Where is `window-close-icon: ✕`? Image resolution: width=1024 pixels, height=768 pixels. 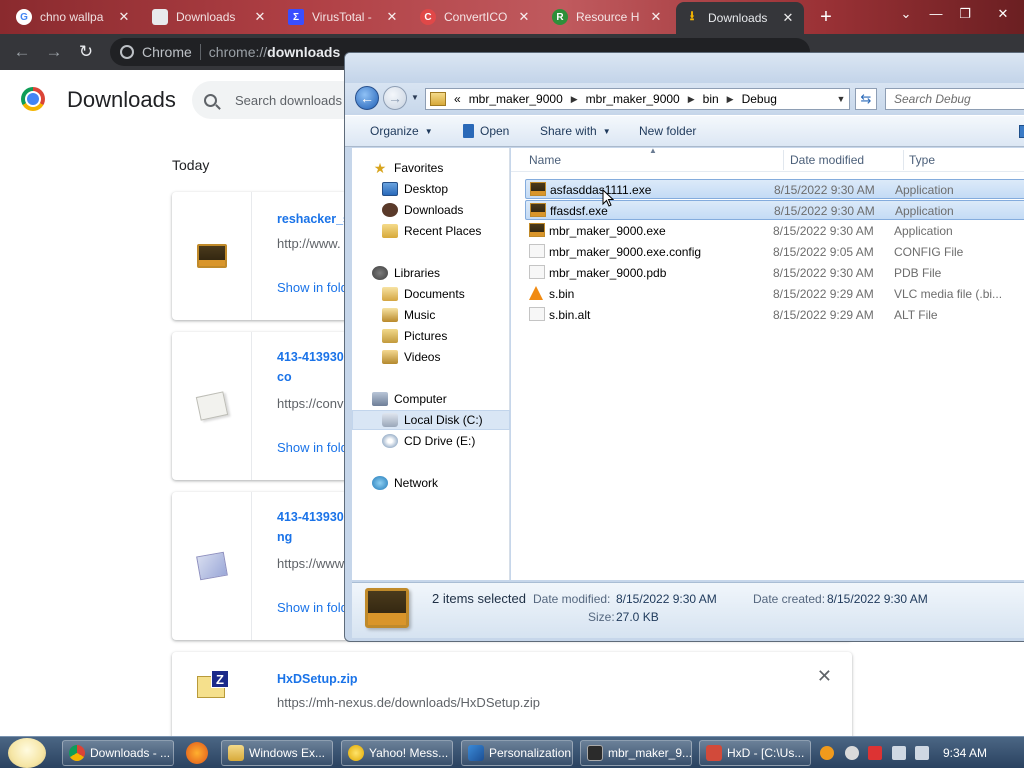
window-close-icon: ✕ is located at coordinates (1003, 14).